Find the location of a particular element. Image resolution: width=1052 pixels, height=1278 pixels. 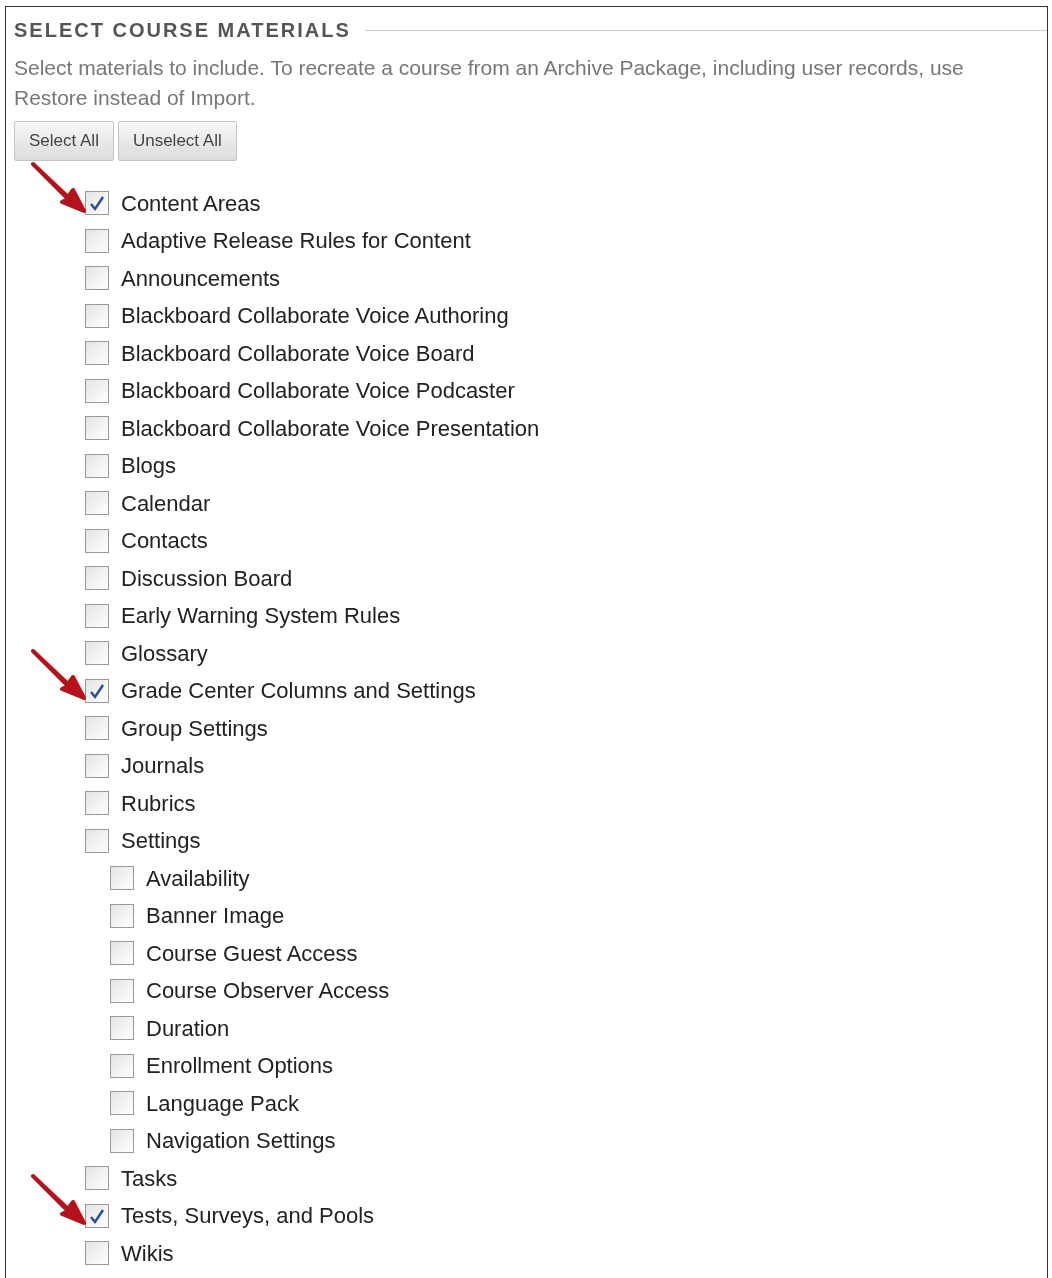

section-title: SELECT COURSE MATERIALS is located at coordinates (182, 30).